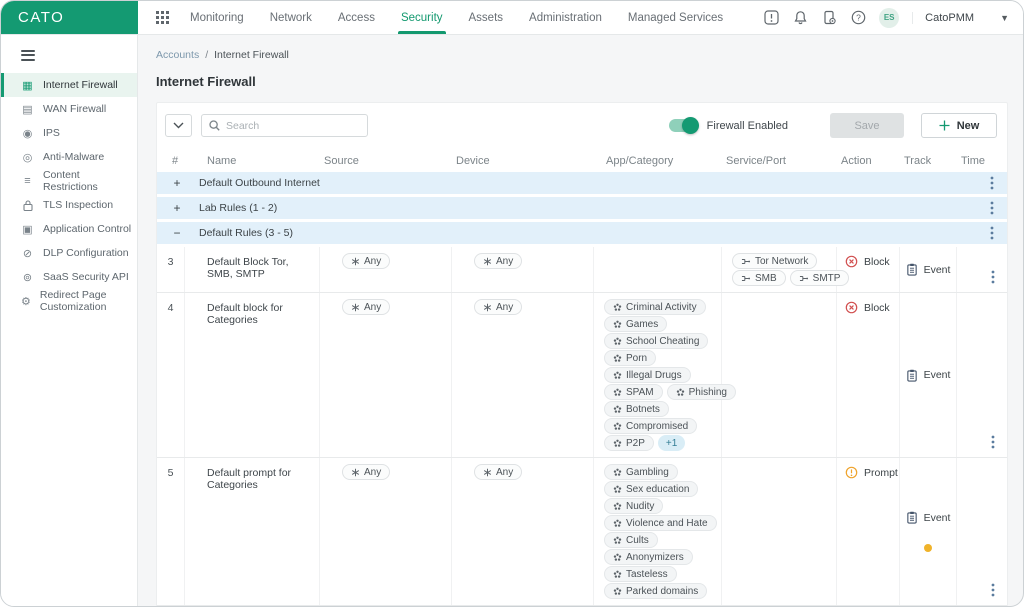 This screenshot has height=607, width=1024. What do you see at coordinates (422, 17) in the screenshot?
I see `nav-item-security: Security` at bounding box center [422, 17].